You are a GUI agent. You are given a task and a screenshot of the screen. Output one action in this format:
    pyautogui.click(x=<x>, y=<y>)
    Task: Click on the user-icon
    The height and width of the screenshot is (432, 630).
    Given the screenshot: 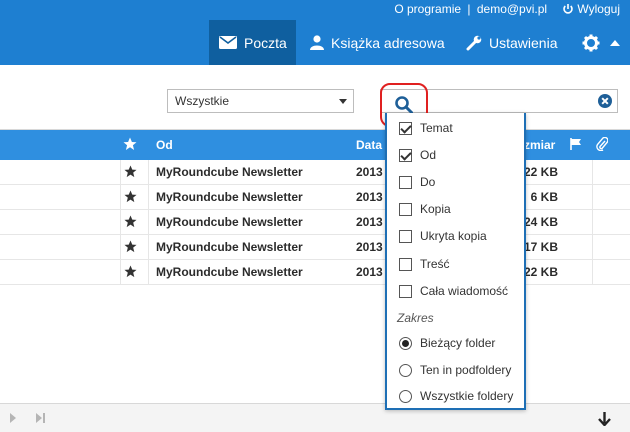 What is the action you would take?
    pyautogui.click(x=317, y=42)
    